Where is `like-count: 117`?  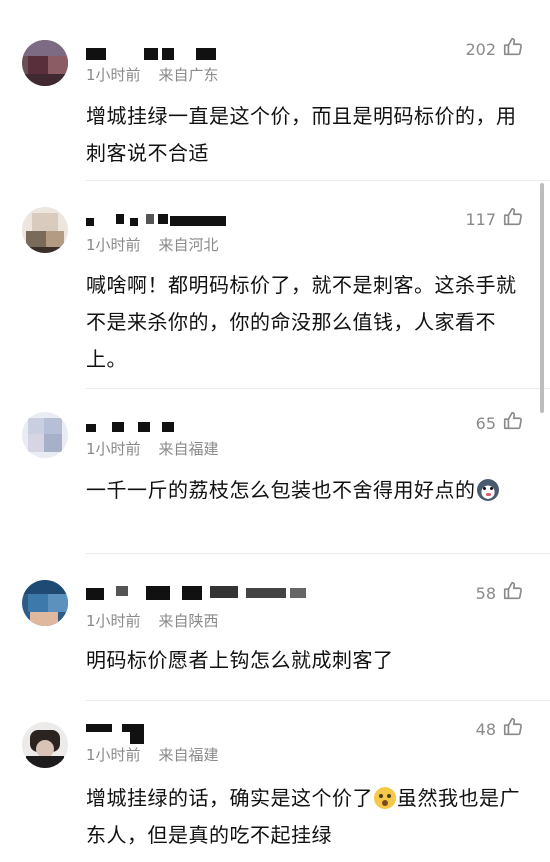 like-count: 117 is located at coordinates (480, 219).